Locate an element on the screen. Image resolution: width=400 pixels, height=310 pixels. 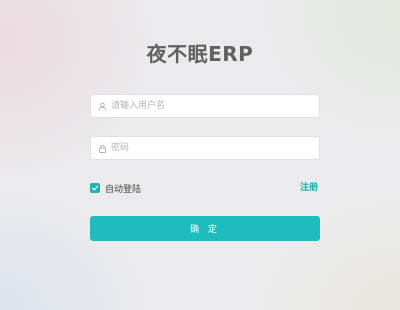
username-input is located at coordinates (211, 106).